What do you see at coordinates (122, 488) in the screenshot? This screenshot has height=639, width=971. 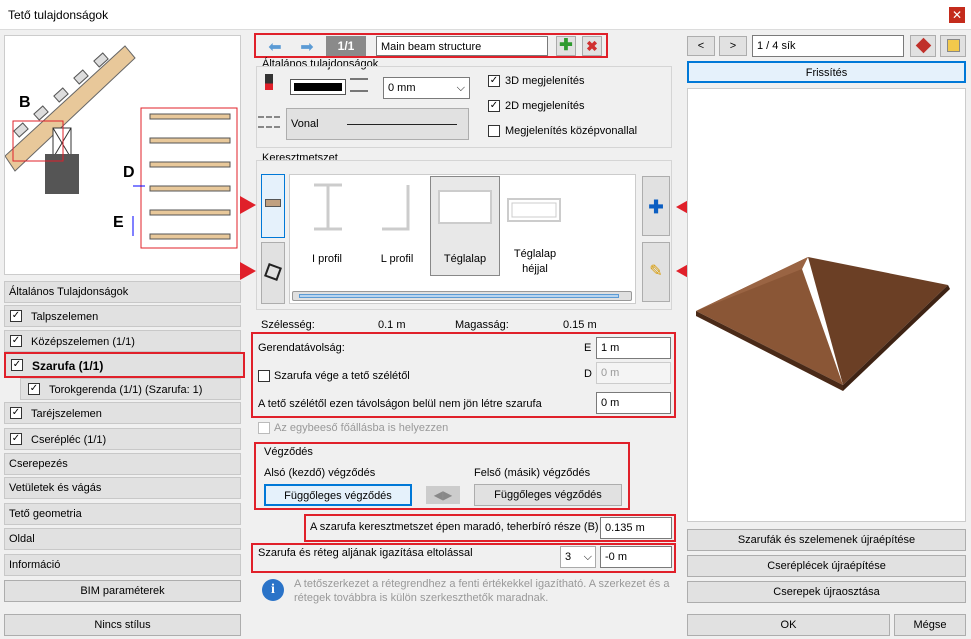 I see `section-vetuletek: Vetületek és vágás` at bounding box center [122, 488].